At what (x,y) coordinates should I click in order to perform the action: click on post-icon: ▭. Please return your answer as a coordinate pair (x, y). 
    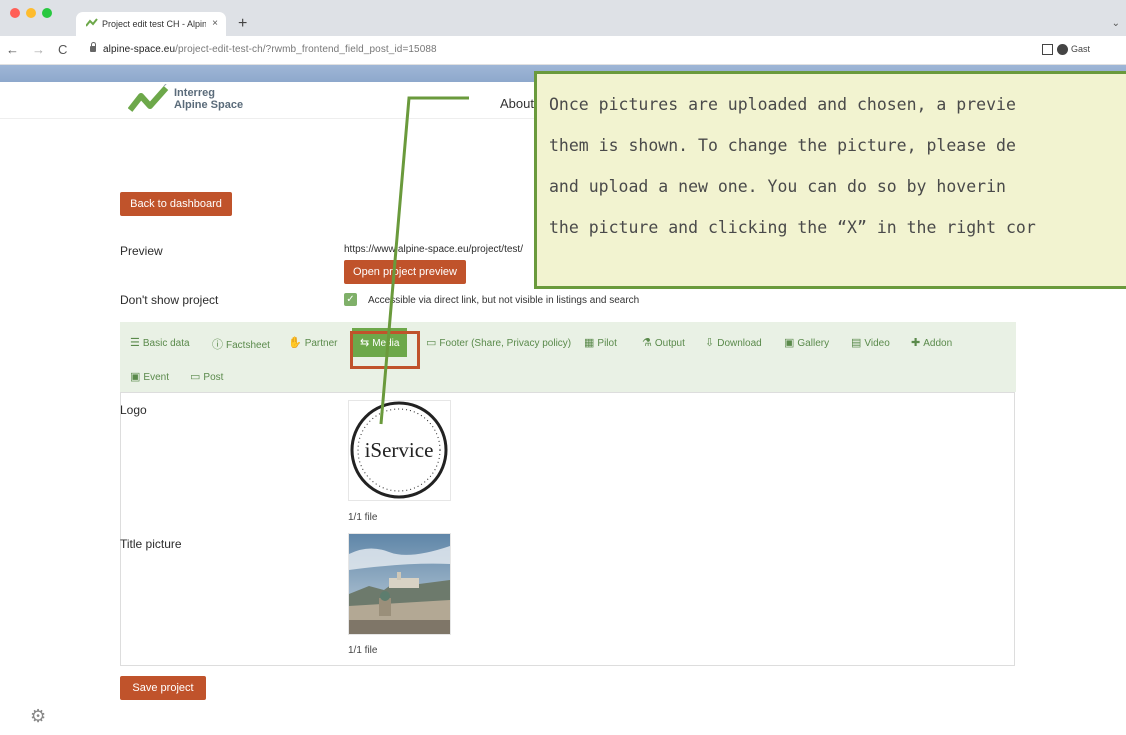
    Looking at the image, I should click on (195, 377).